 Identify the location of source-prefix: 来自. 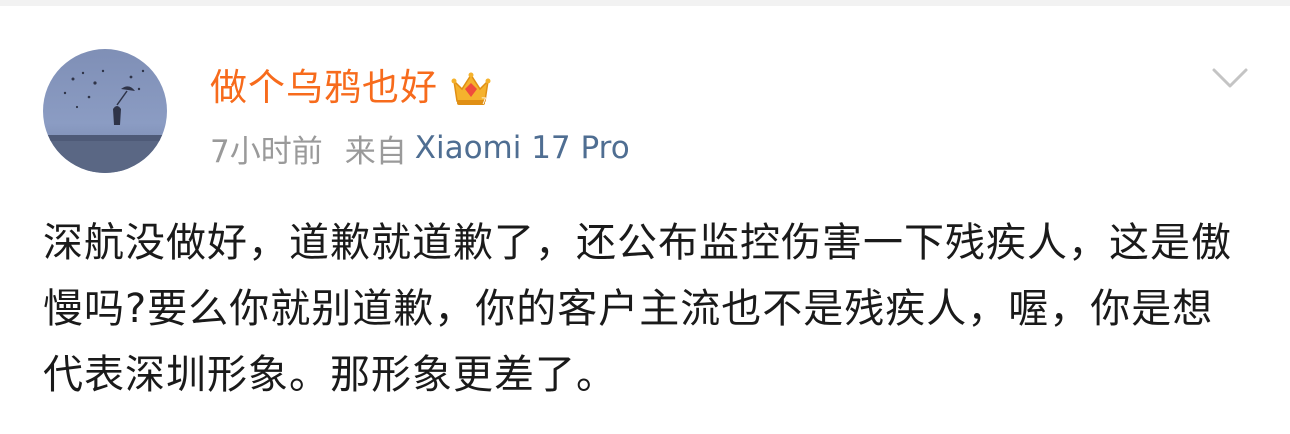
(375, 151).